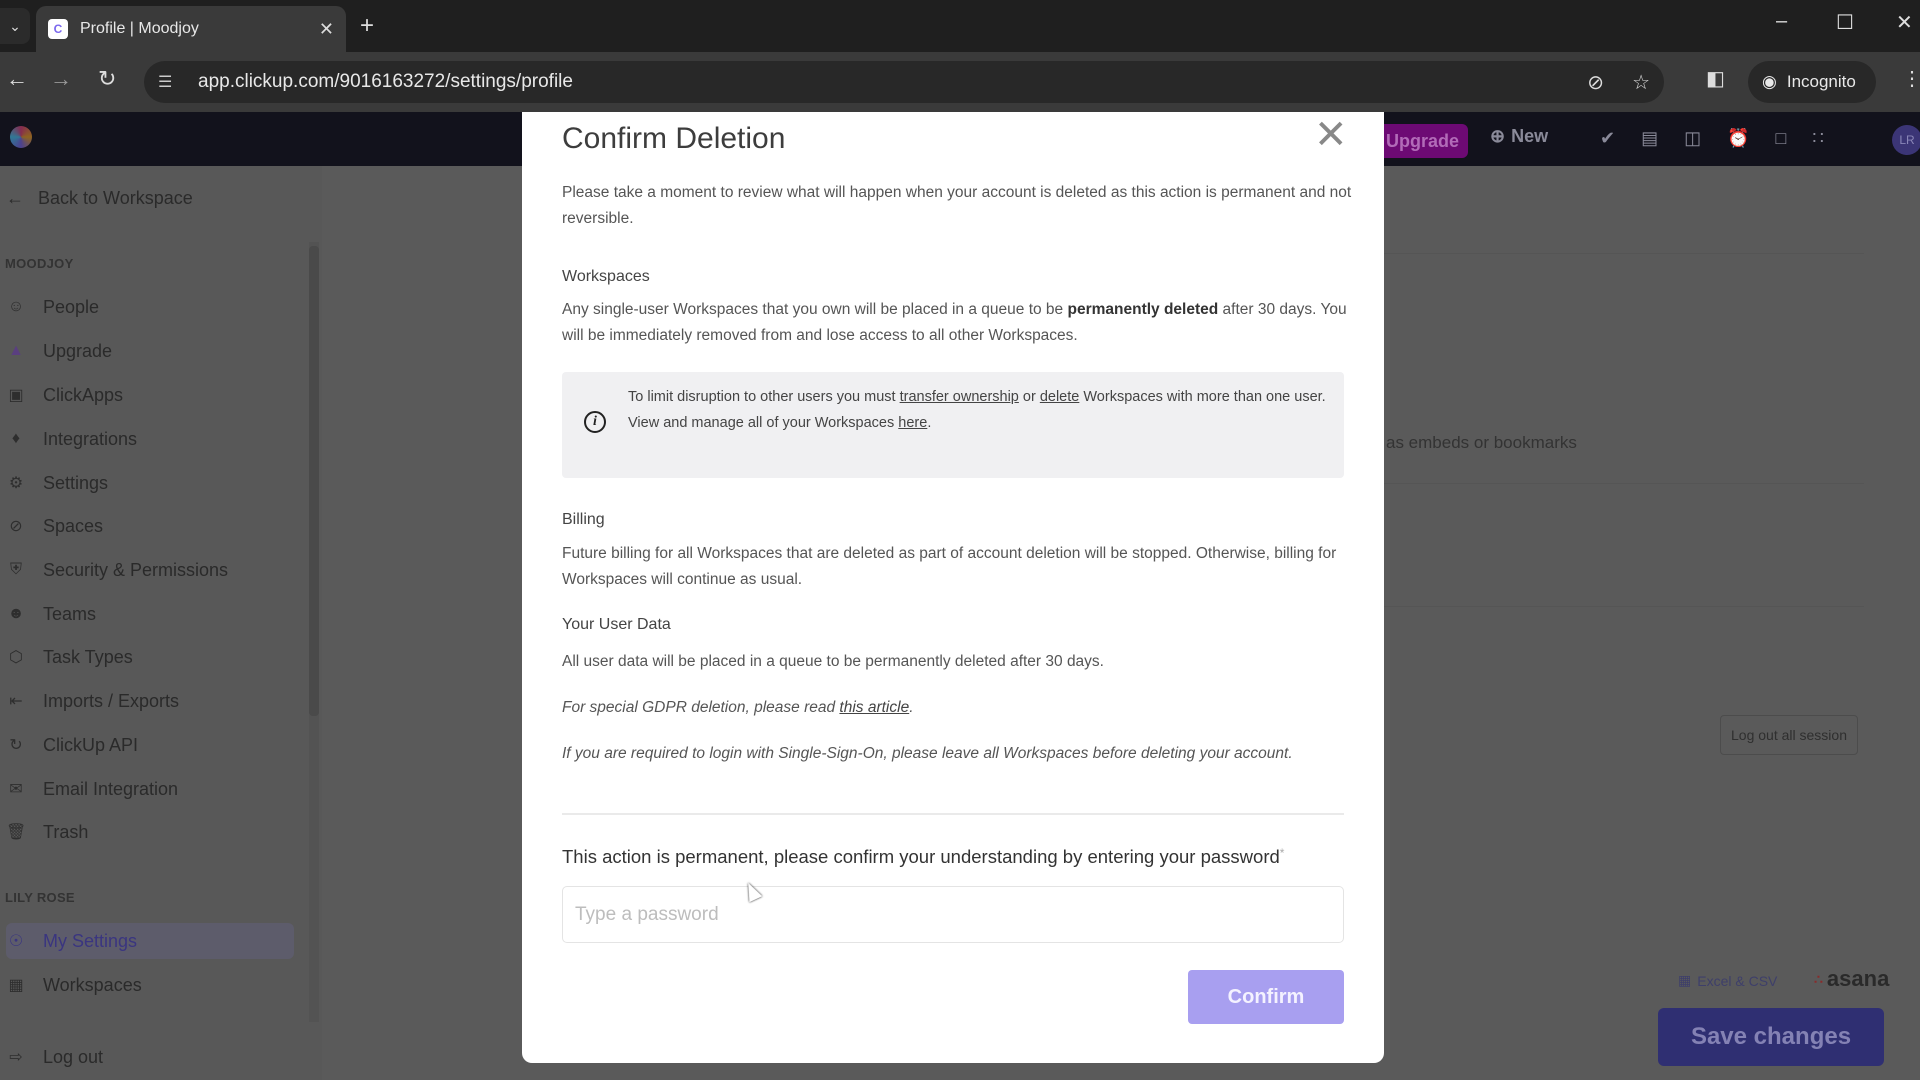 This screenshot has width=1920, height=1080. I want to click on back-arrow-icon: ←, so click(17, 79).